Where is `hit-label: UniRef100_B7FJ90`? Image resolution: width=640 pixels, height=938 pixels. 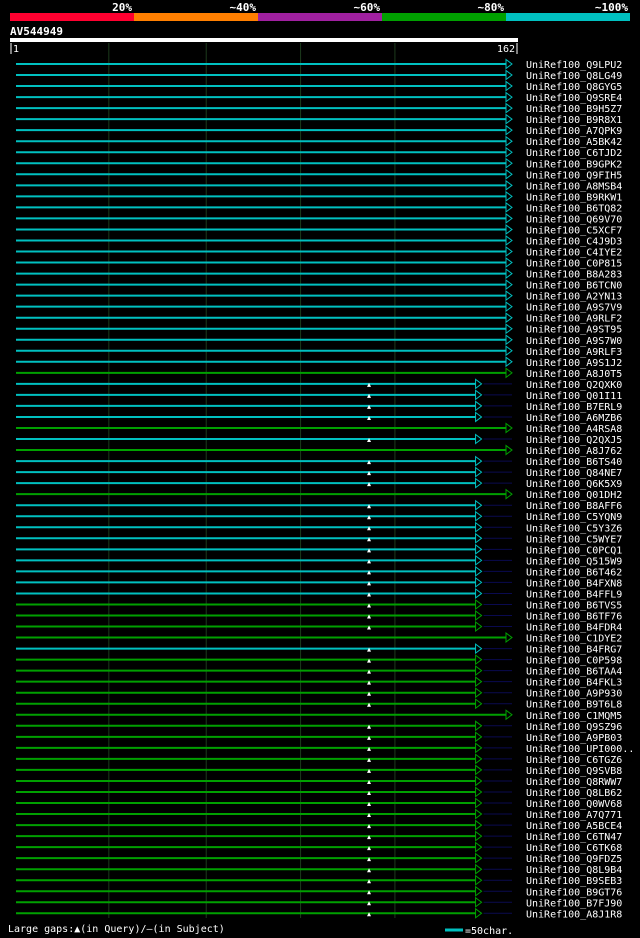
hit-label: UniRef100_B7FJ90 is located at coordinates (574, 903).